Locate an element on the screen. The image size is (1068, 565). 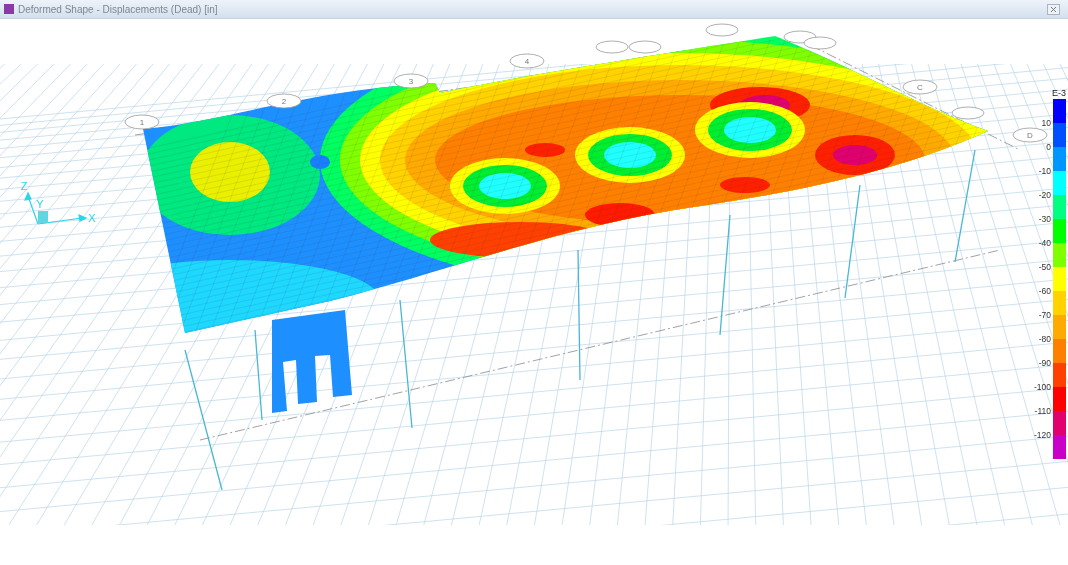
legend-label: 10 is located at coordinates (1046, 123).